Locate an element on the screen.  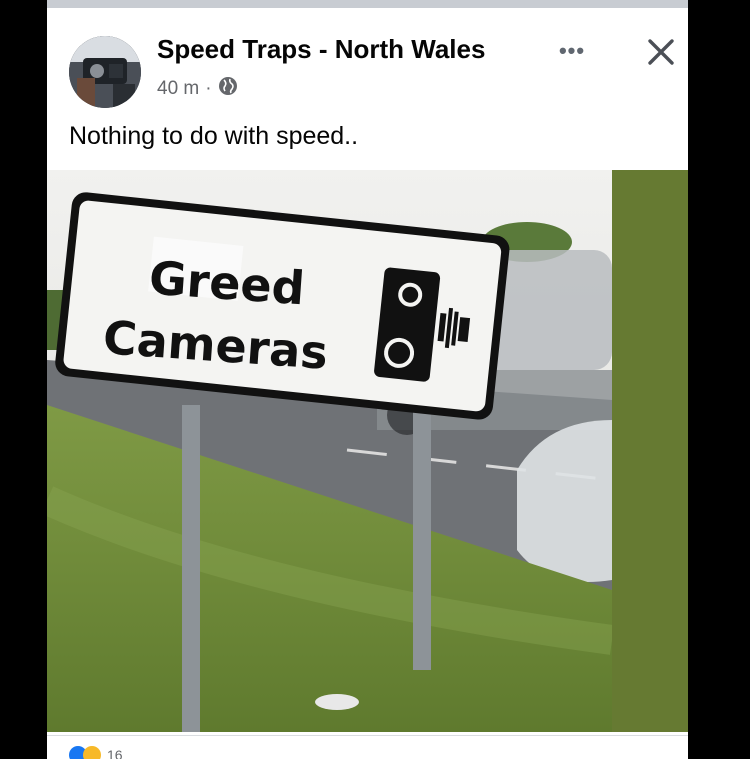
page-name-link: Speed Traps - North Wales is located at coordinates (321, 49).